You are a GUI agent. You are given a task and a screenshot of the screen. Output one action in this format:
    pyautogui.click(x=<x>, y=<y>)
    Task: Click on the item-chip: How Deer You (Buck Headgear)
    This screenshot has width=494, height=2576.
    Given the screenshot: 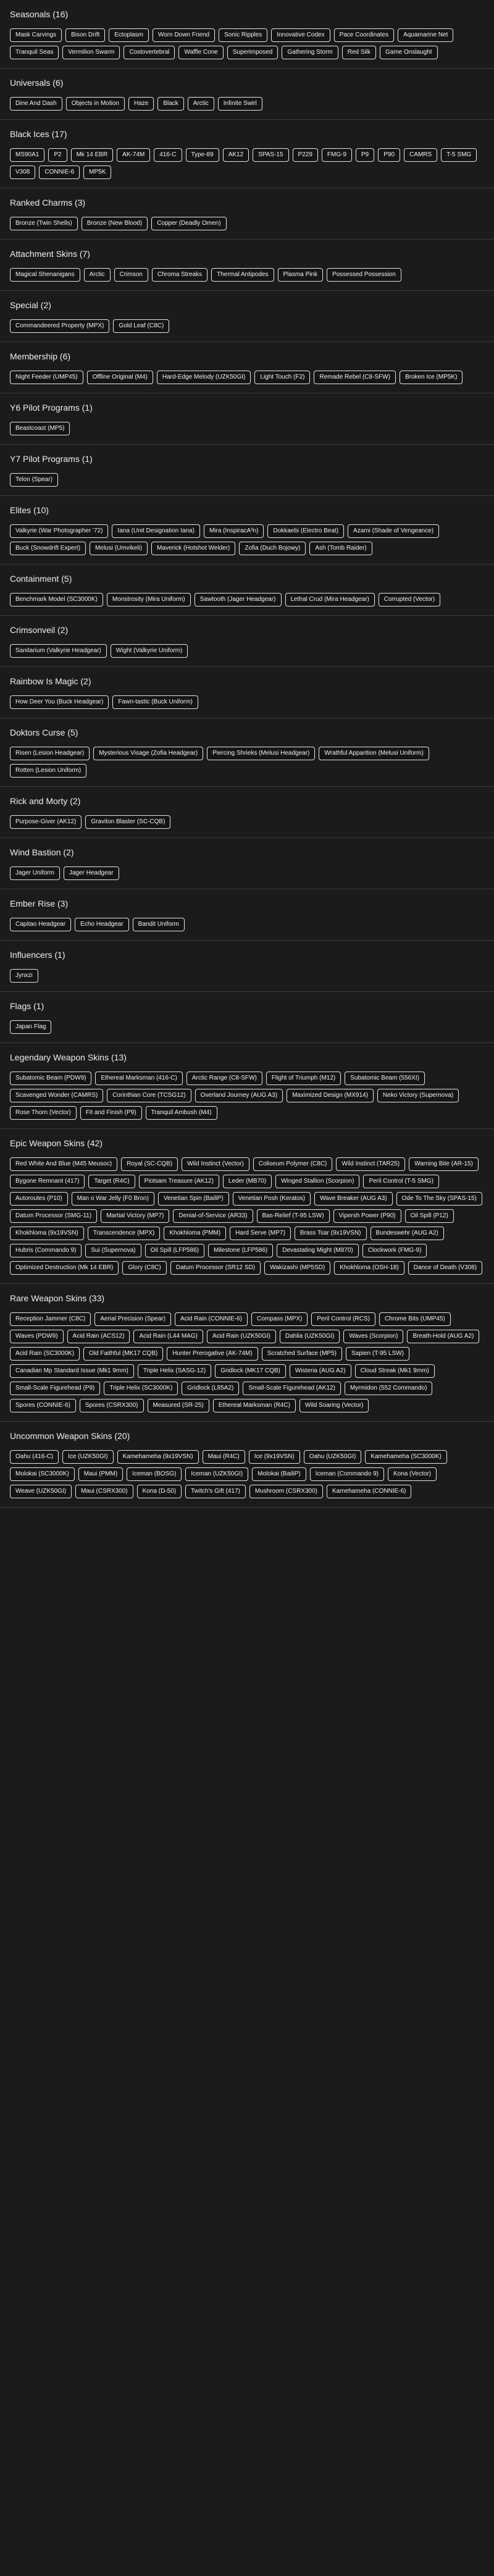 What is the action you would take?
    pyautogui.click(x=60, y=702)
    